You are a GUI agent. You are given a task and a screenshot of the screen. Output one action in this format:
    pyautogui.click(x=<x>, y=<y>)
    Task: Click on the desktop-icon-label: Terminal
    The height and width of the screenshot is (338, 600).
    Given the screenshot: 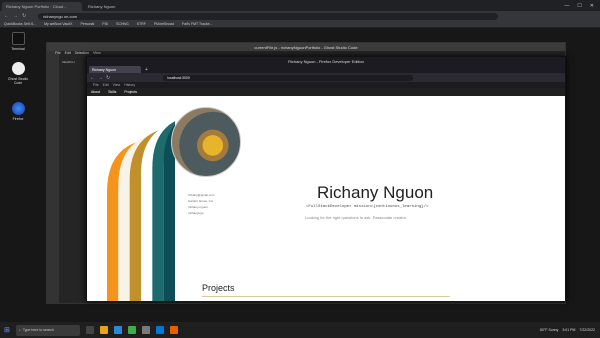 What is the action you would take?
    pyautogui.click(x=18, y=49)
    